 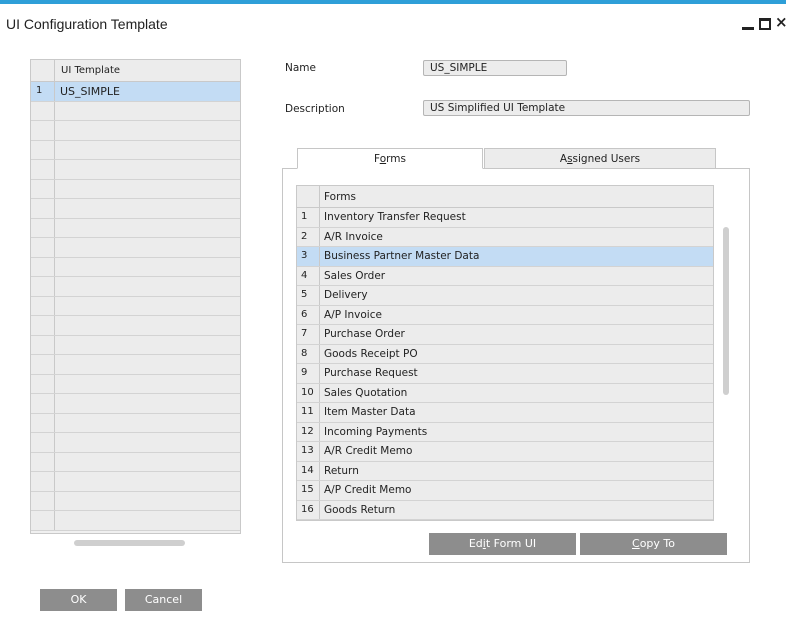 What do you see at coordinates (340, 197) in the screenshot?
I see `forms-column-header: Forms` at bounding box center [340, 197].